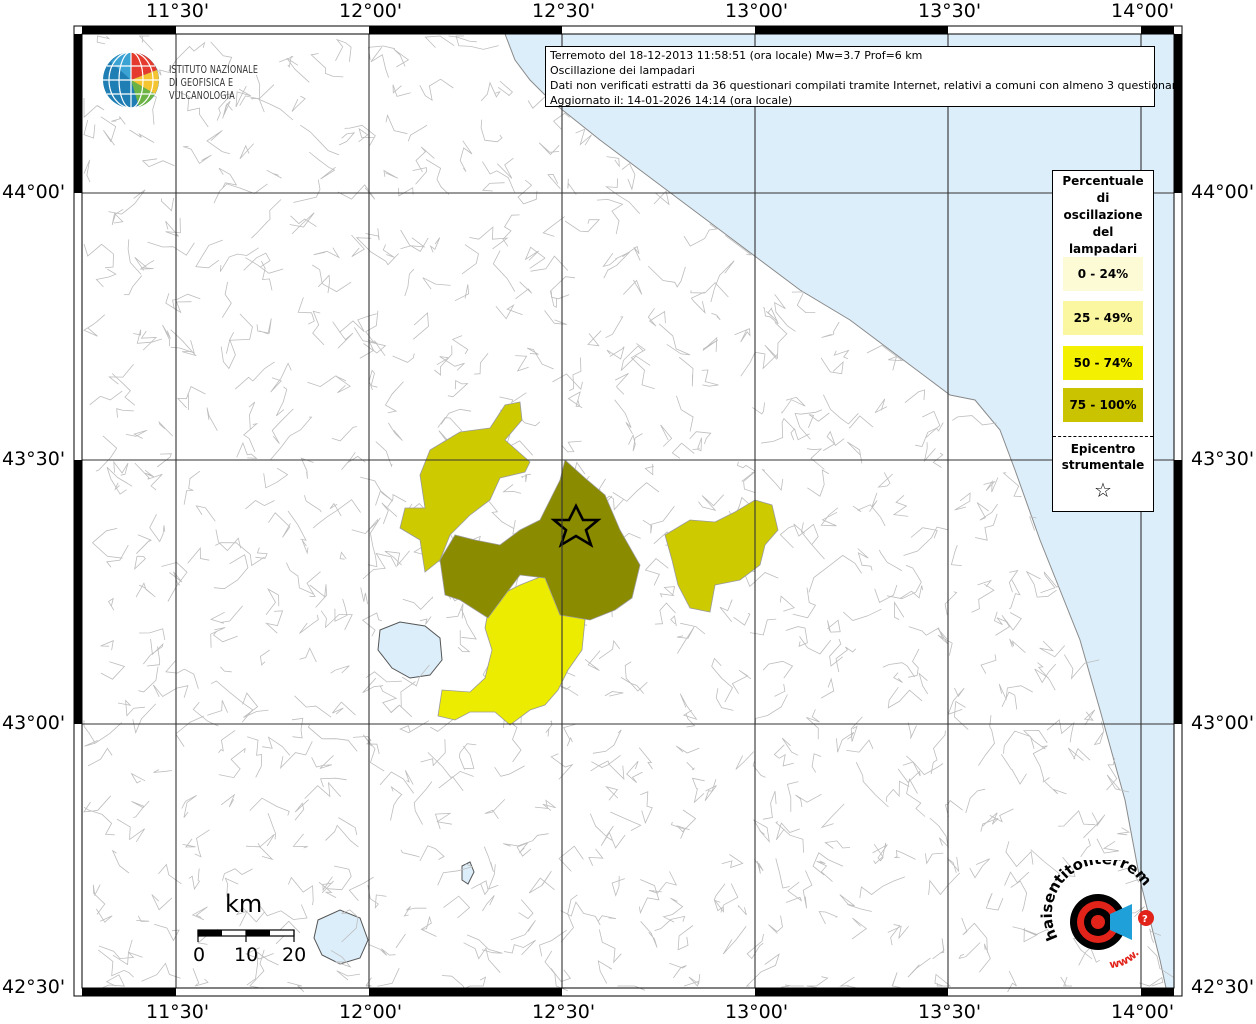  Describe the element at coordinates (214, 70) in the screenshot. I see `logo-line1: ISTITUTO NAZIONALE` at that location.